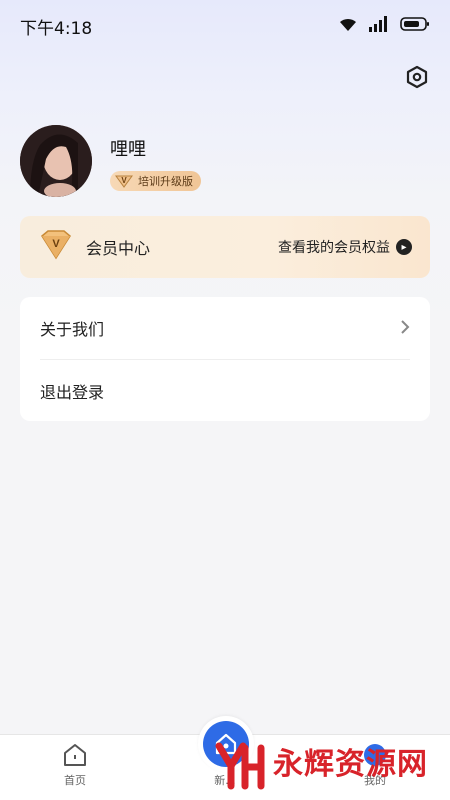  I want to click on menu-item-label: 退出登录, so click(72, 392).